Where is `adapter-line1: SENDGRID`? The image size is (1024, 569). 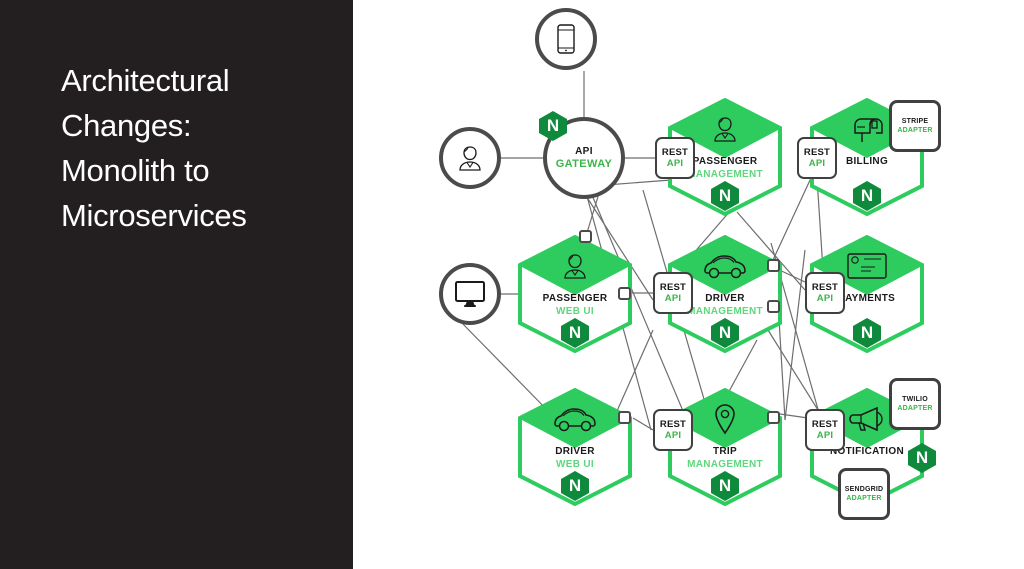 adapter-line1: SENDGRID is located at coordinates (864, 489).